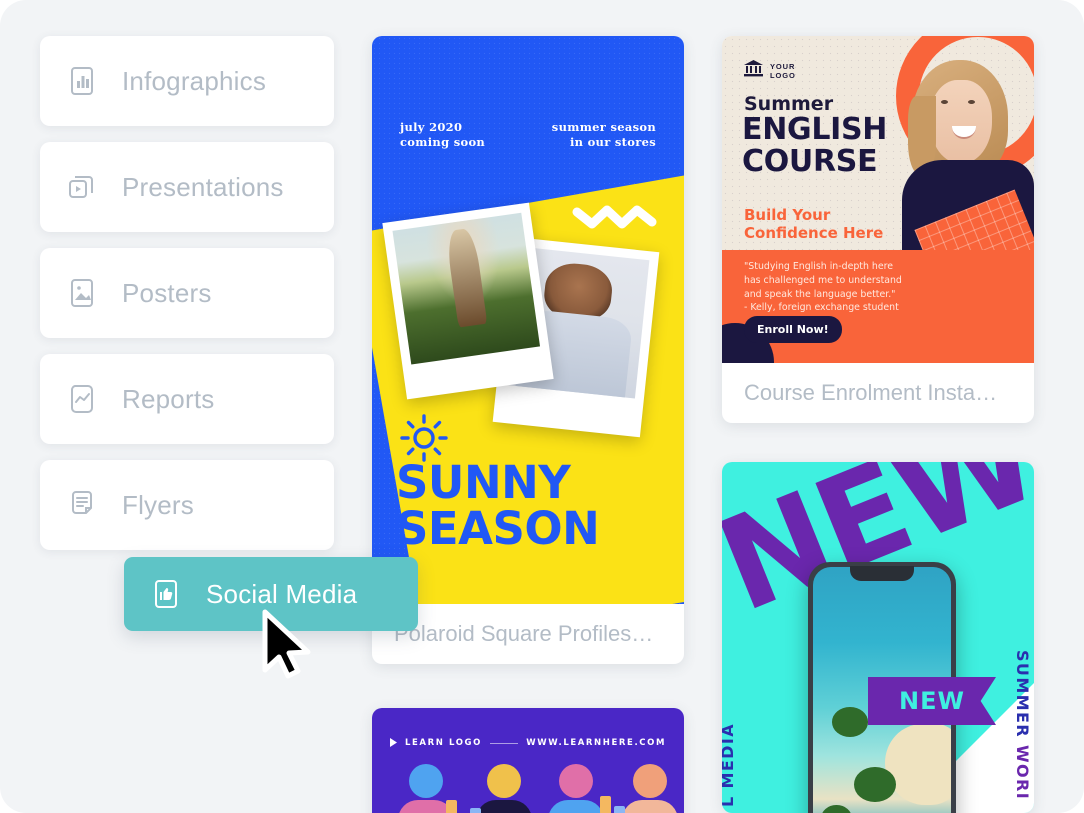  I want to click on brand-logo: YOUR LOGO, so click(770, 71).